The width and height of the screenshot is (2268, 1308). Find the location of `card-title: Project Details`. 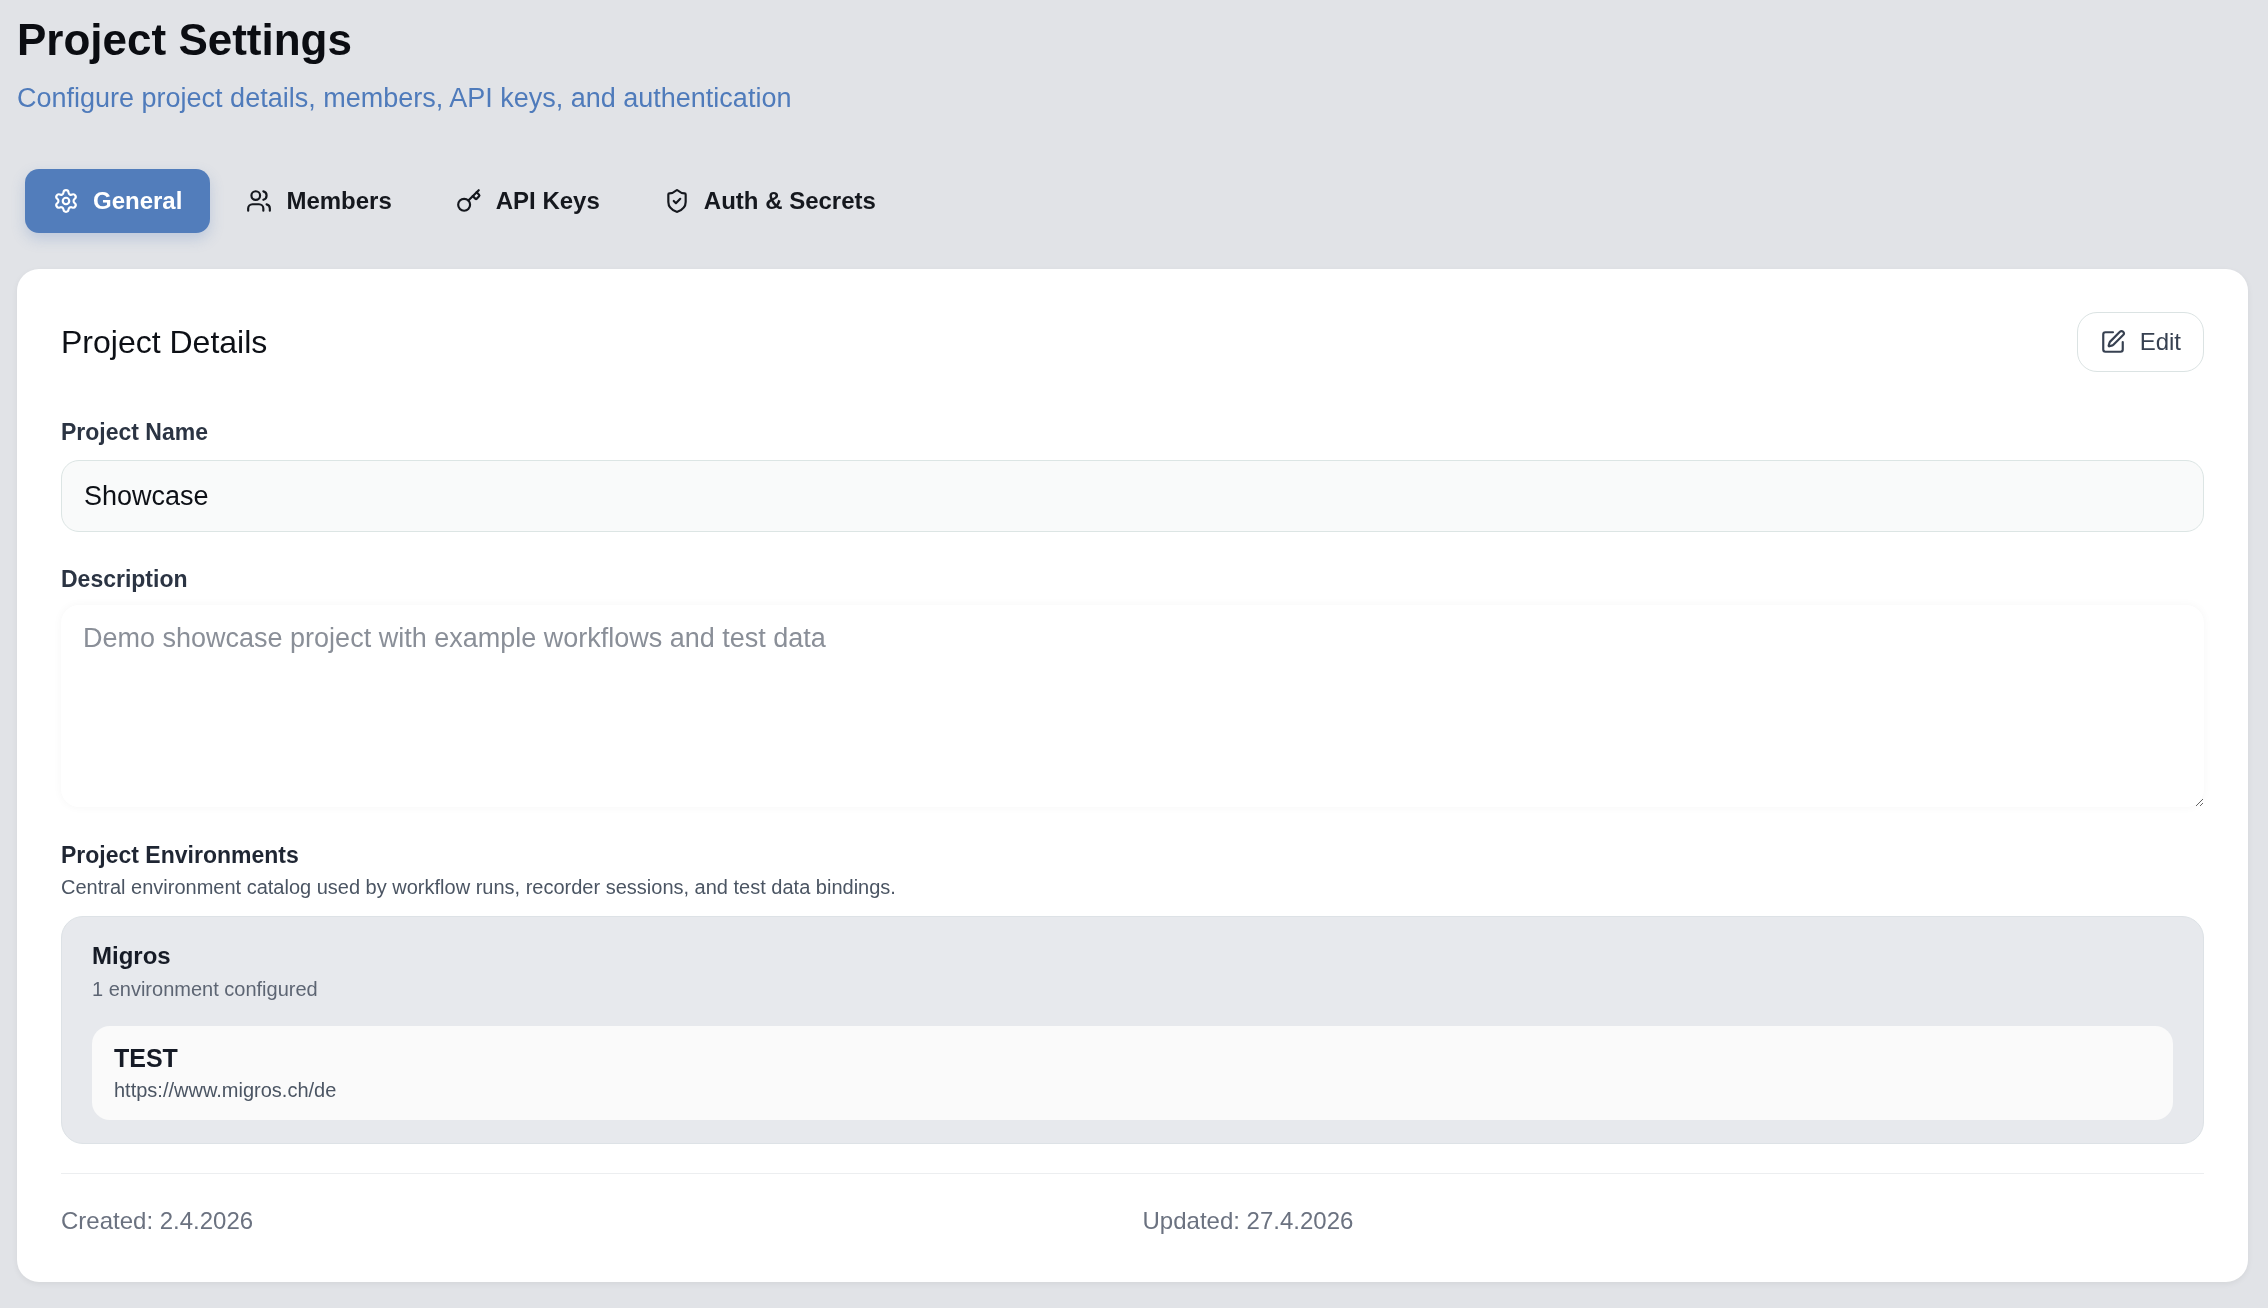

card-title: Project Details is located at coordinates (164, 342).